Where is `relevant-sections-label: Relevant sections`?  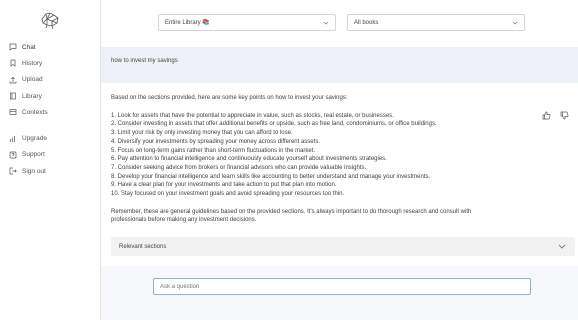 relevant-sections-label: Relevant sections is located at coordinates (143, 246).